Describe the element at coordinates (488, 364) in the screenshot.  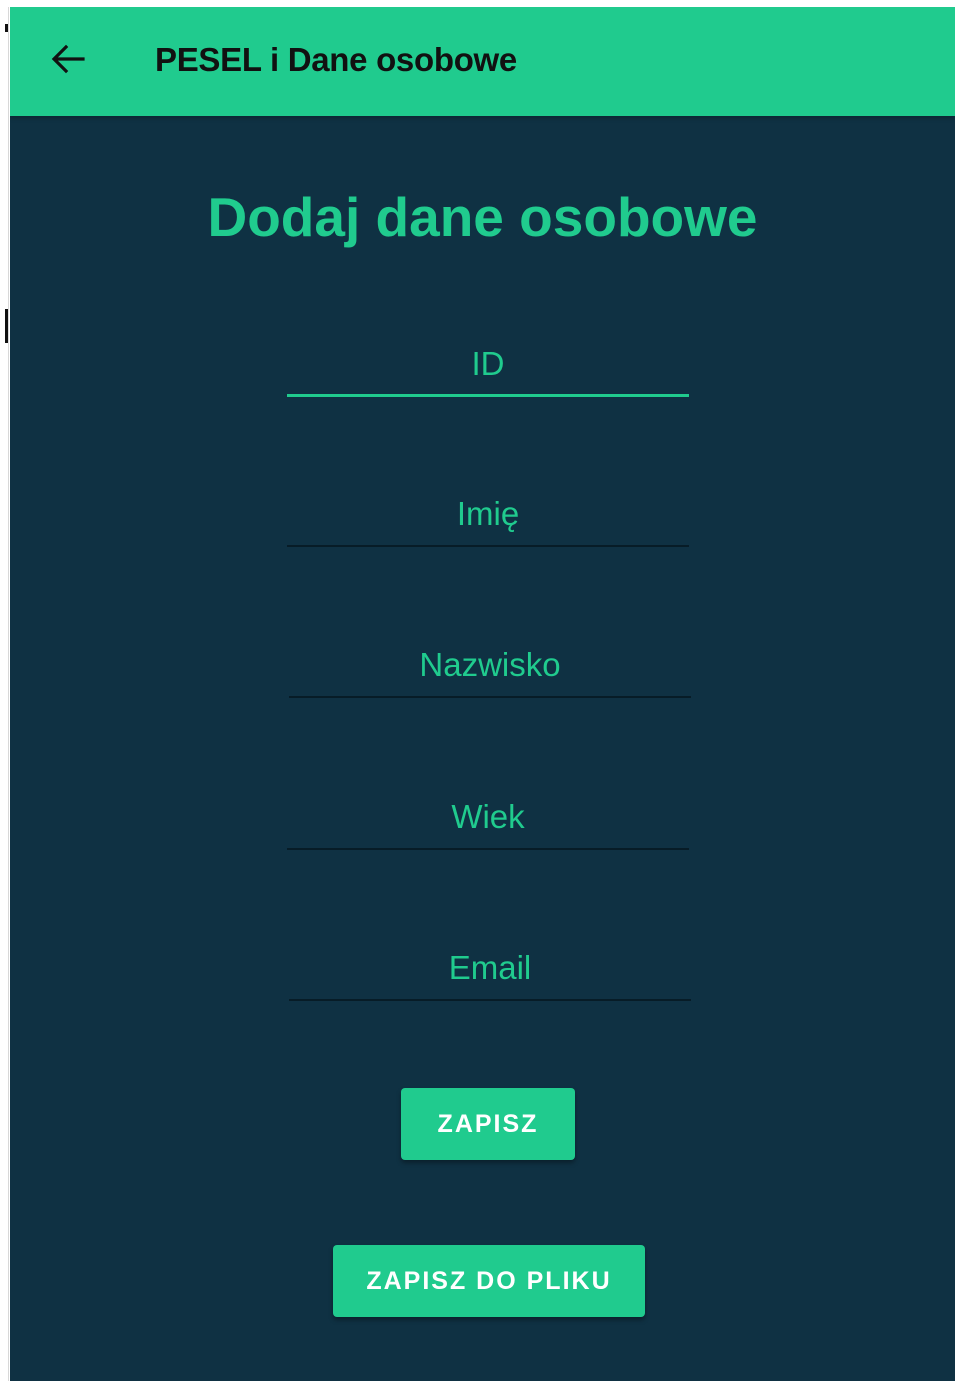
I see `id-input` at that location.